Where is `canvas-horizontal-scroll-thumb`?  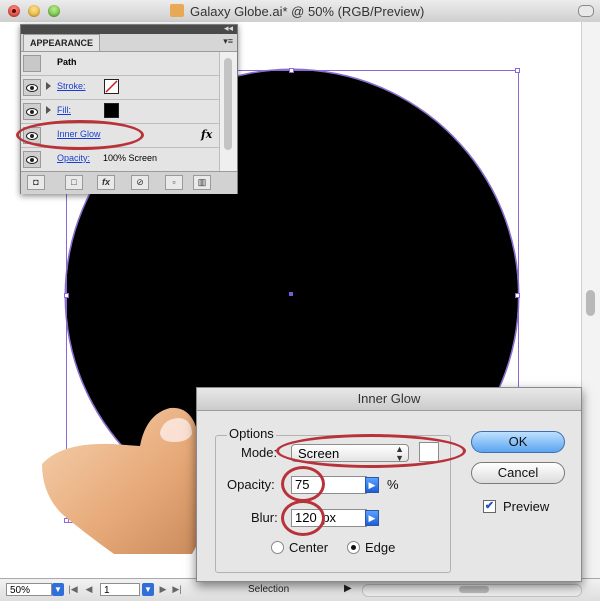
canvas-horizontal-scroll-thumb is located at coordinates (474, 589).